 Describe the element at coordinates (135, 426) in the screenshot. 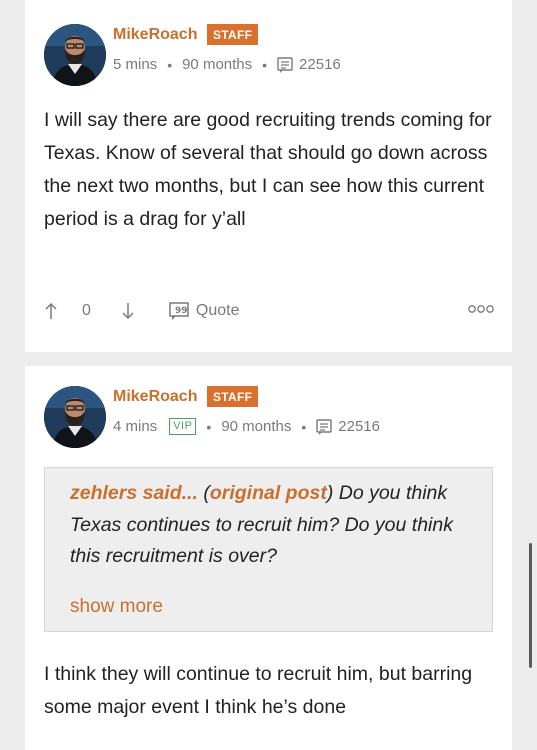

I see `post-time: 4 mins` at that location.